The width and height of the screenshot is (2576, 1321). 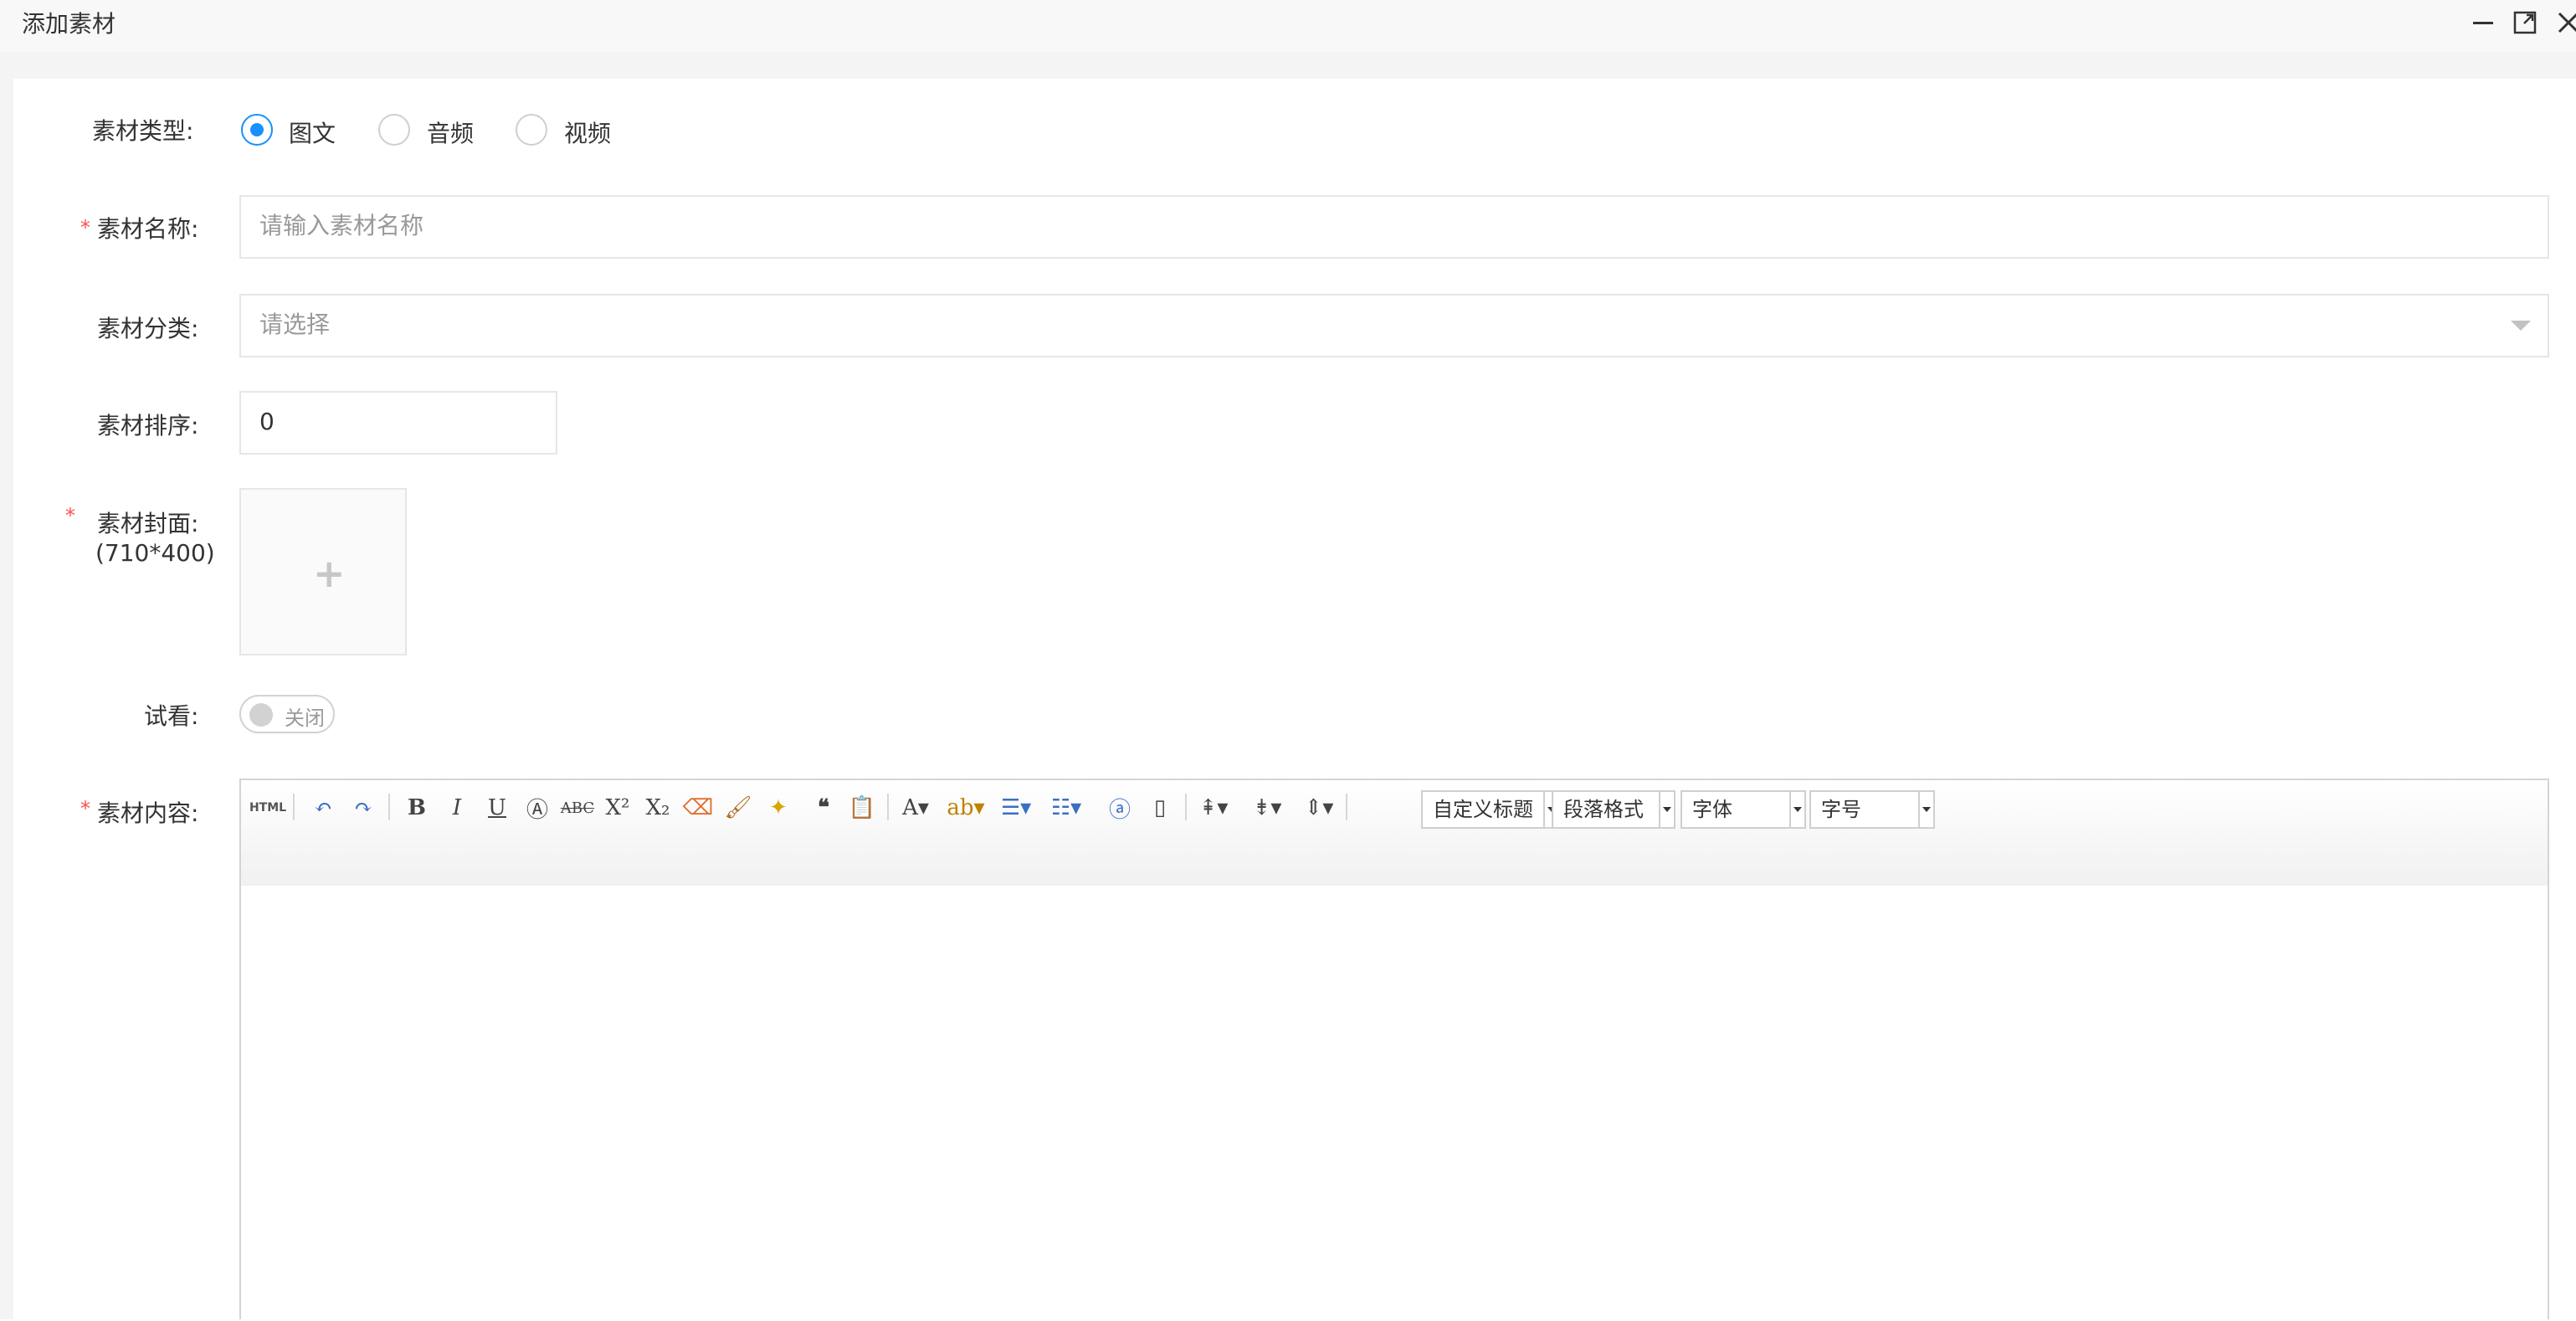 What do you see at coordinates (1606, 809) in the screenshot?
I see `paragraph-combo: 段落格式` at bounding box center [1606, 809].